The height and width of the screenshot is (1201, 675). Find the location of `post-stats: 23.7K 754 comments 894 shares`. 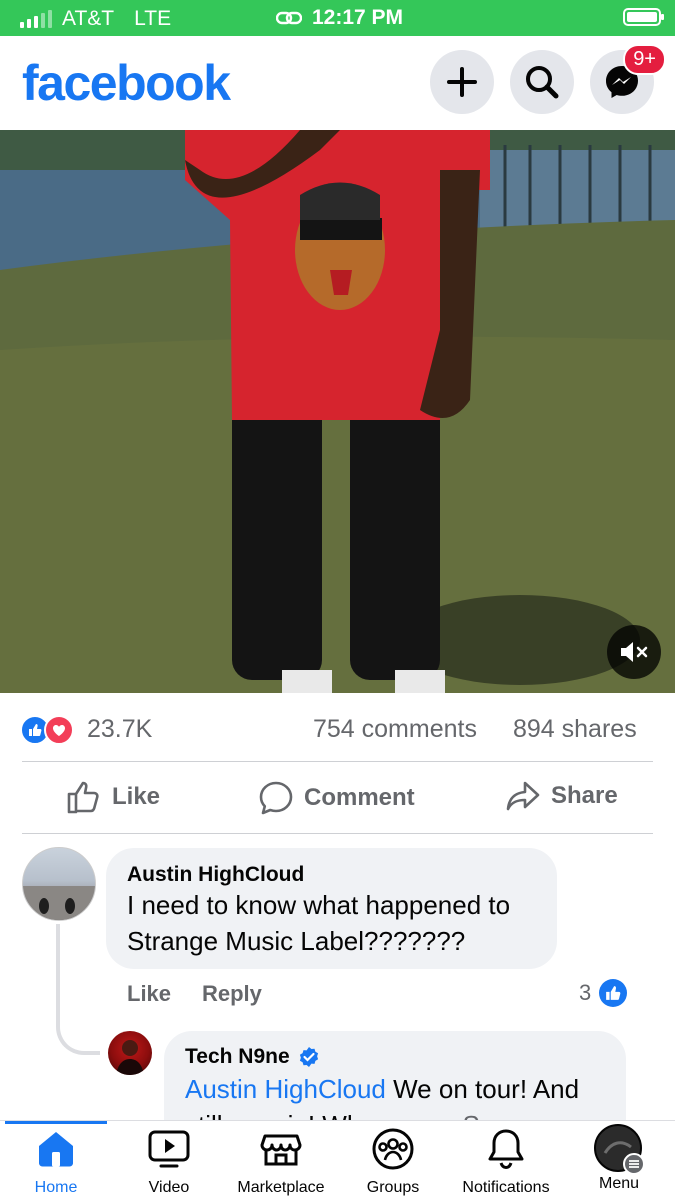

post-stats: 23.7K 754 comments 894 shares is located at coordinates (337, 727).